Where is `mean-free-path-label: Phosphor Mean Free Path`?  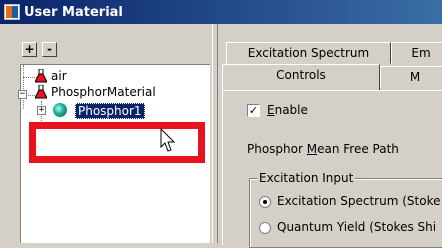
mean-free-path-label: Phosphor Mean Free Path is located at coordinates (323, 149).